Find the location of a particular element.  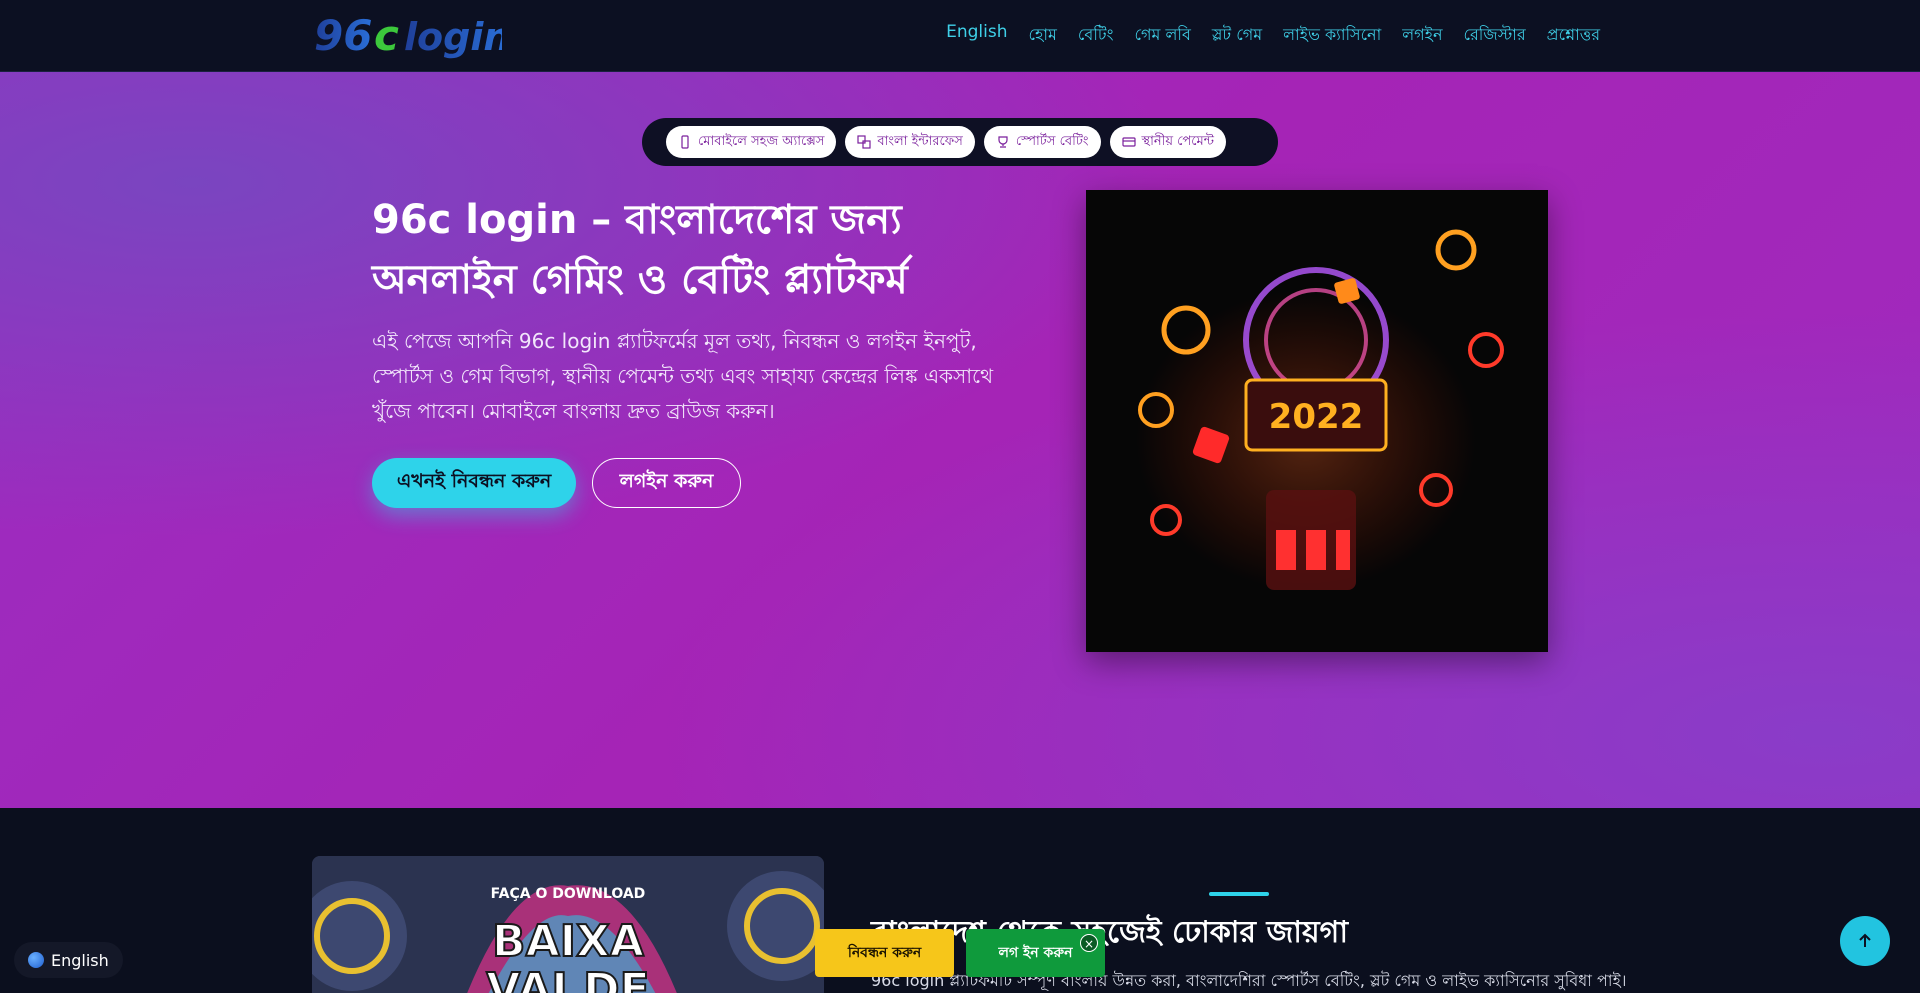

scroll-to-top-button is located at coordinates (1865, 941).